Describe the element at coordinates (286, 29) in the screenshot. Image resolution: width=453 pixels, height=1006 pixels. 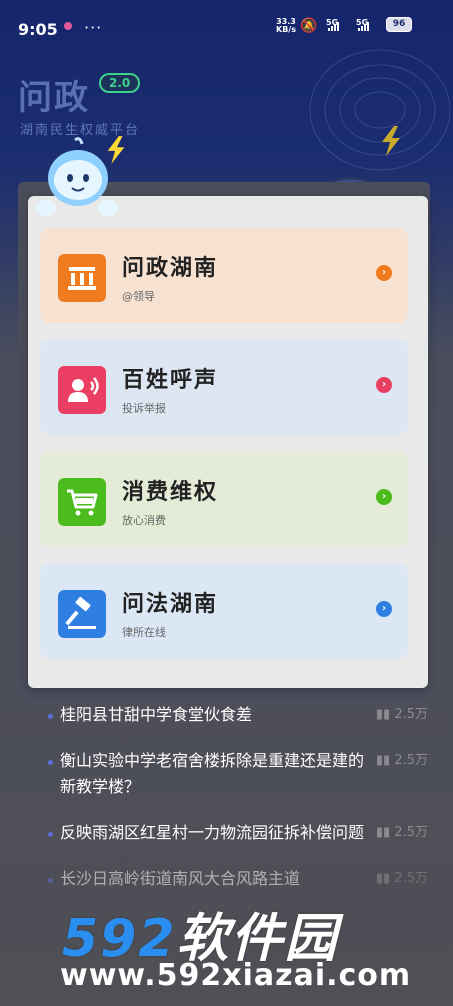
I see `network-speed-unit: KB/s` at that location.